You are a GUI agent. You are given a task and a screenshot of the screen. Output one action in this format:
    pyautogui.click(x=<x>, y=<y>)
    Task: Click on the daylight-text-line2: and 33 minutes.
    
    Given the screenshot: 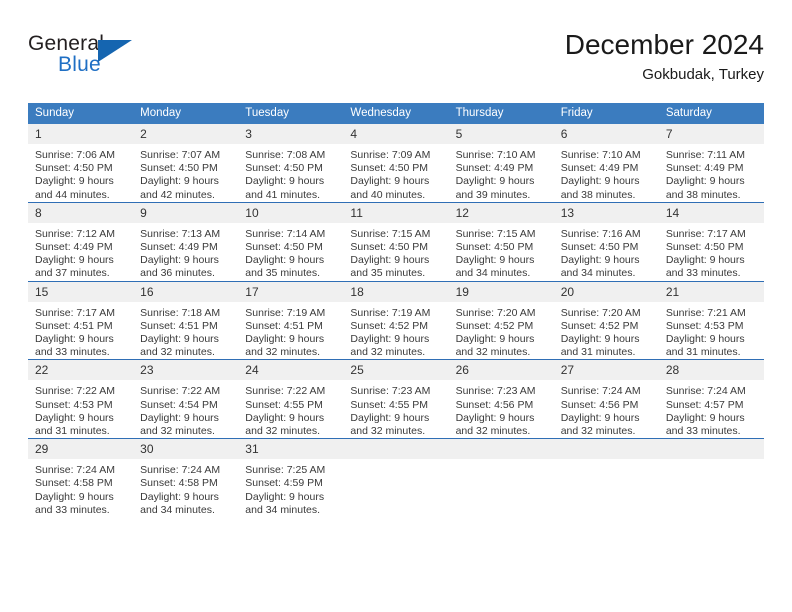 What is the action you would take?
    pyautogui.click(x=72, y=352)
    